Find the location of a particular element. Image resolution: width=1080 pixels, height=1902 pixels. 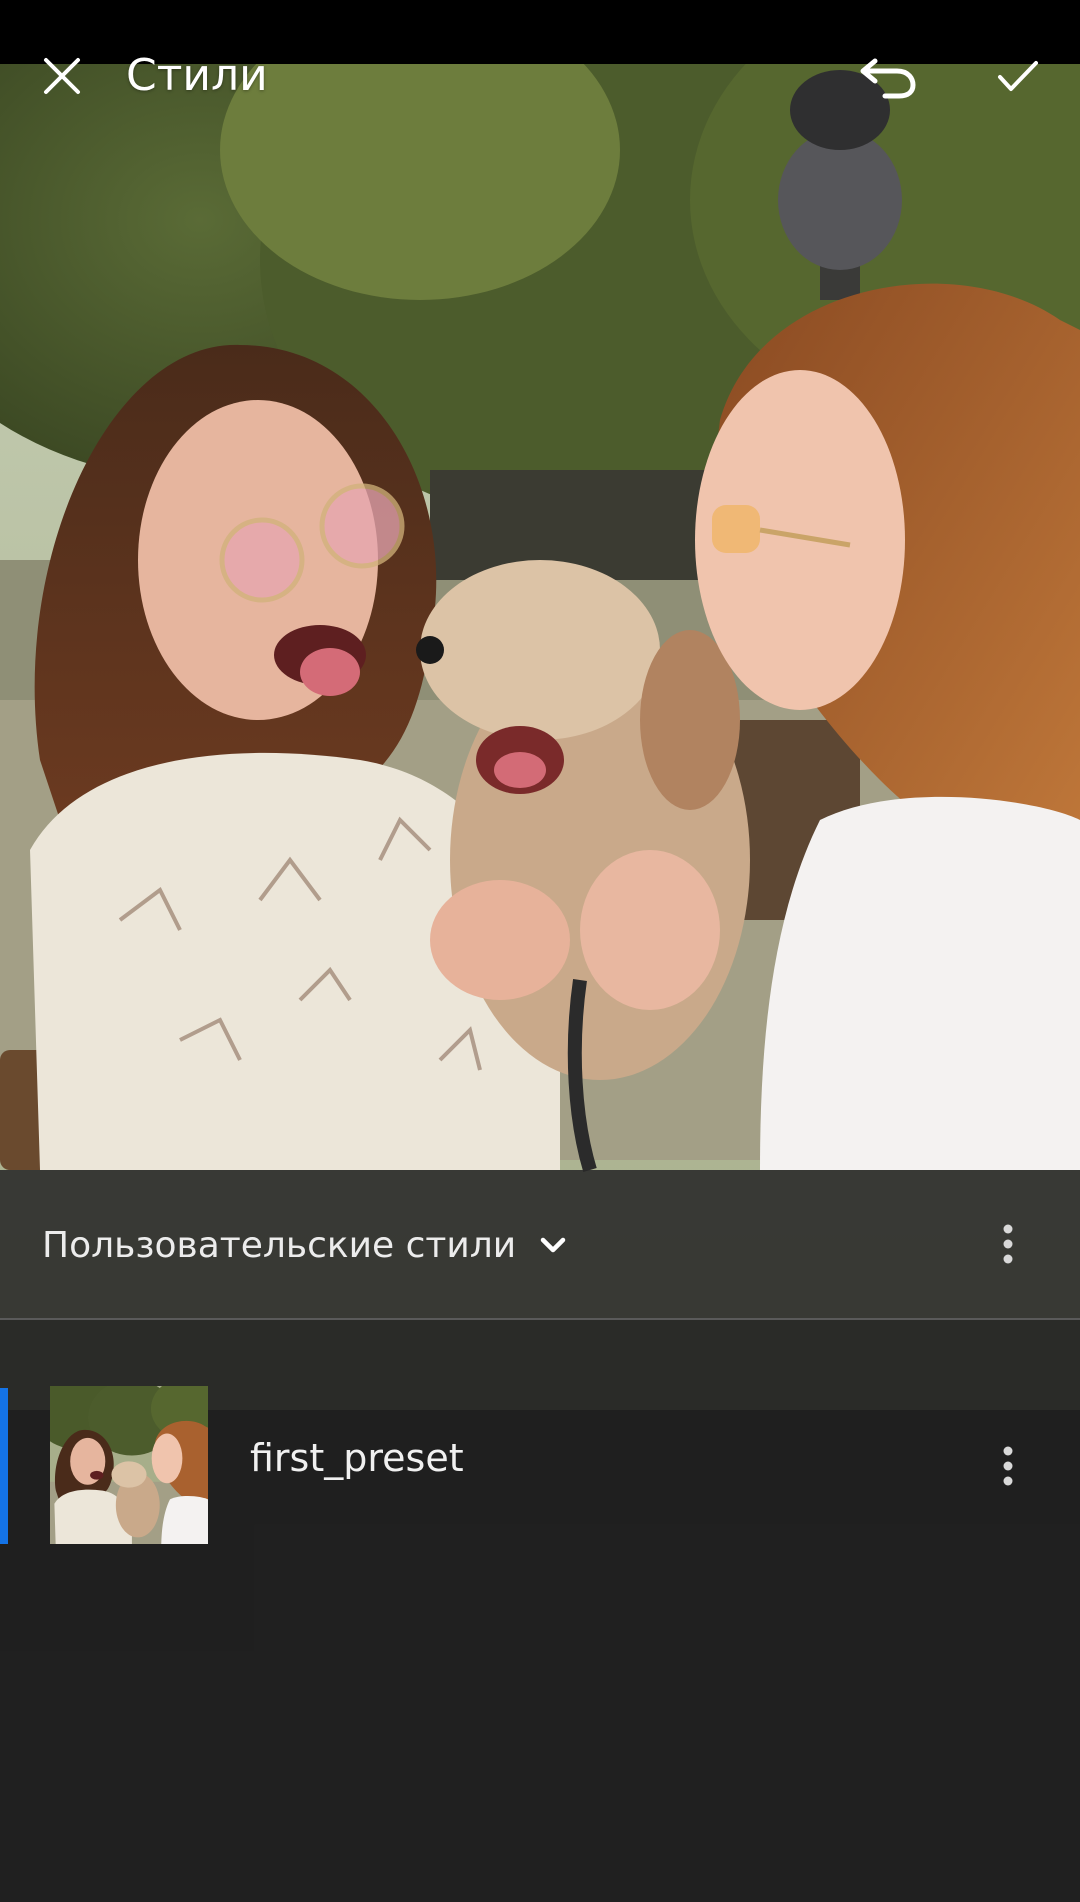

undo-icon is located at coordinates (888, 78).